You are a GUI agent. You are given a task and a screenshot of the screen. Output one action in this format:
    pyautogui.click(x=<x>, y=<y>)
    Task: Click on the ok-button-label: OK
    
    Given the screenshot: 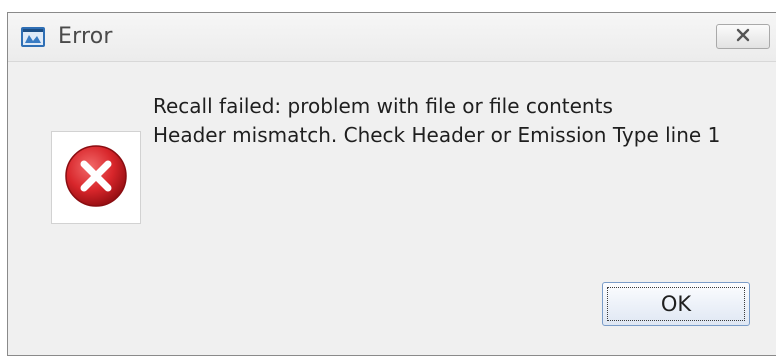 What is the action you would take?
    pyautogui.click(x=676, y=304)
    